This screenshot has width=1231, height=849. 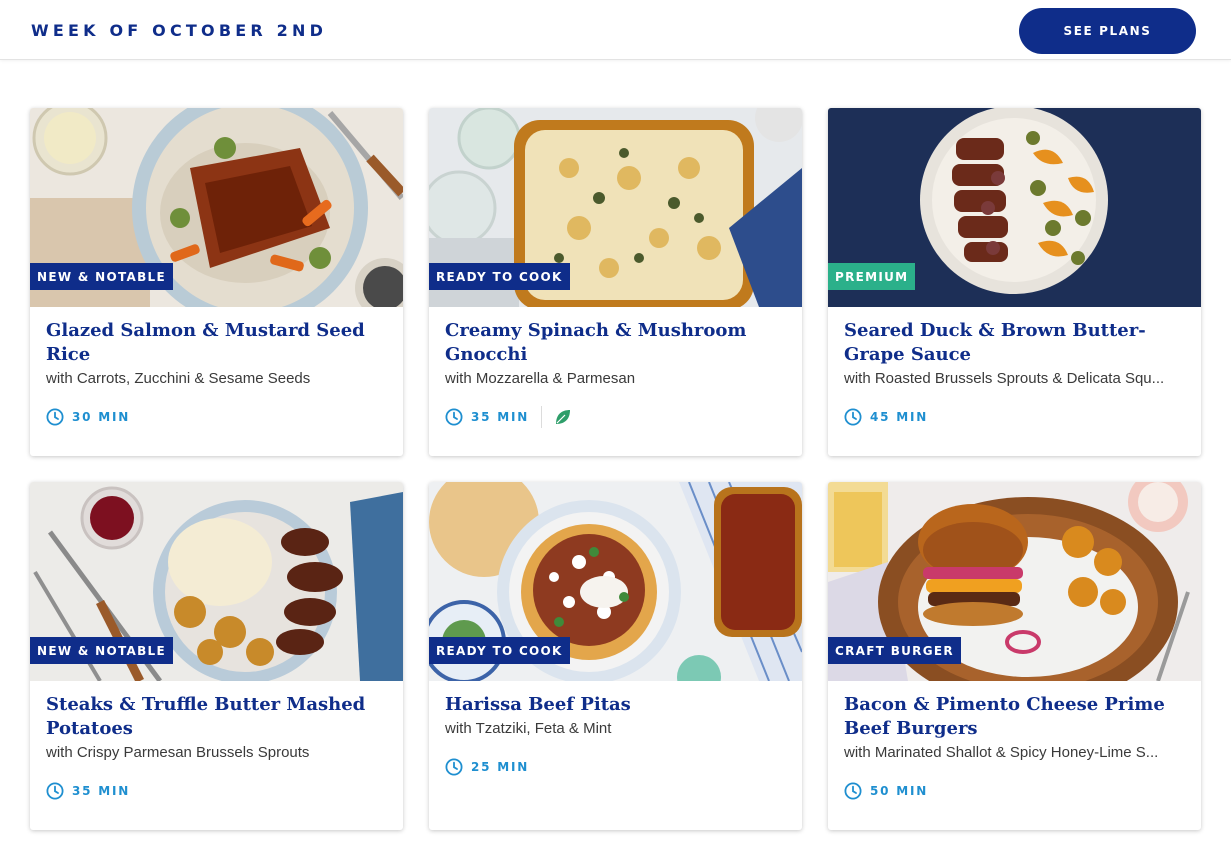 What do you see at coordinates (563, 417) in the screenshot?
I see `leaf-icon` at bounding box center [563, 417].